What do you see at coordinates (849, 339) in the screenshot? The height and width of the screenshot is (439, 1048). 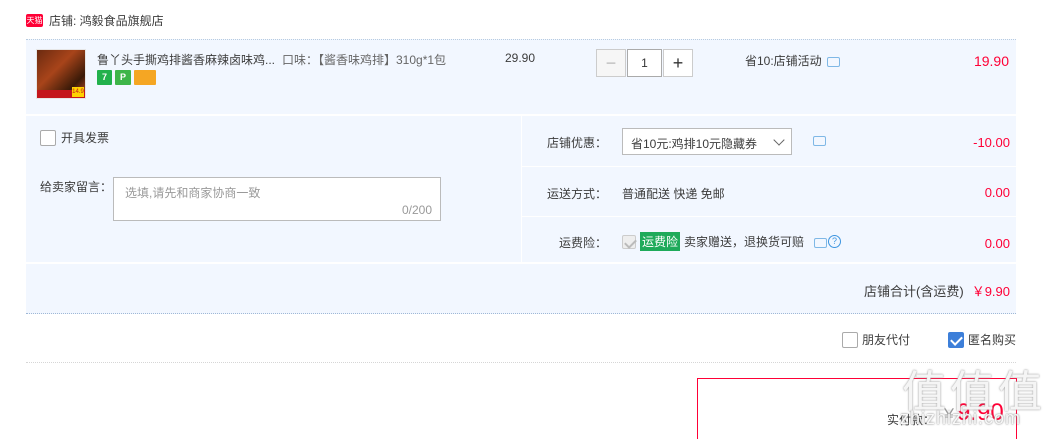 I see `friend-pay-checkbox` at bounding box center [849, 339].